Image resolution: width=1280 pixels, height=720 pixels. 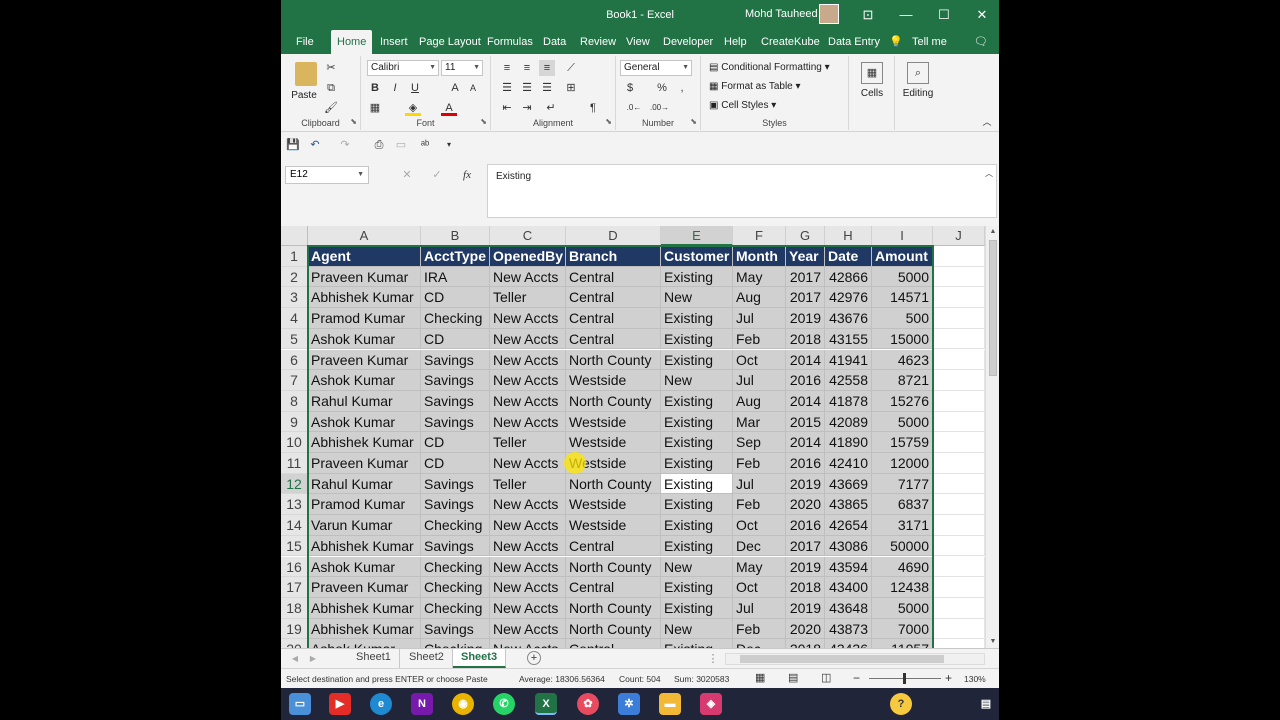 I want to click on column-header-a: A, so click(x=364, y=236).